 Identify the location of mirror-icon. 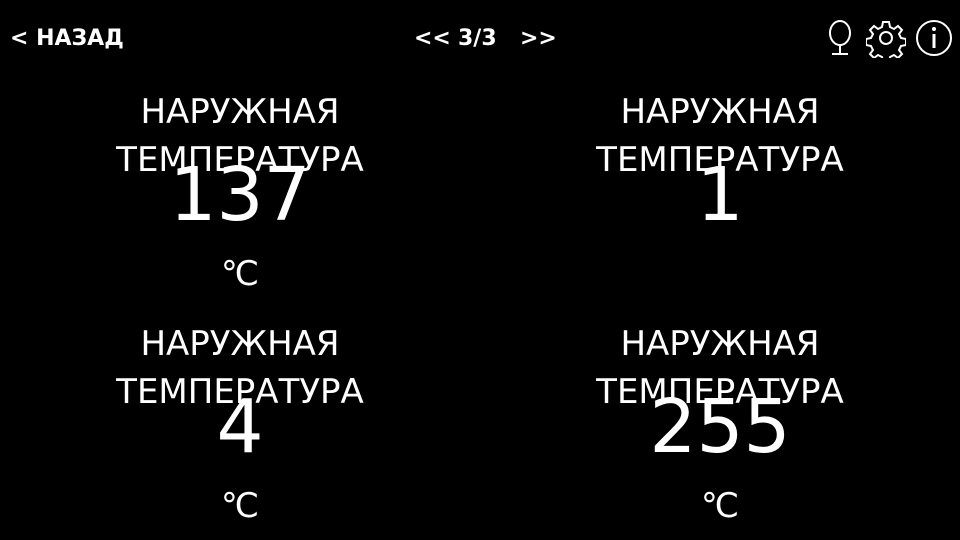
(840, 38).